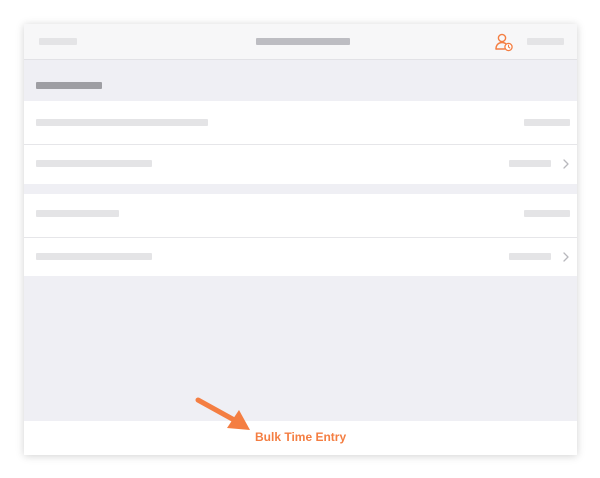 The image size is (600, 478). Describe the element at coordinates (69, 85) in the screenshot. I see `section-header-placeholder` at that location.